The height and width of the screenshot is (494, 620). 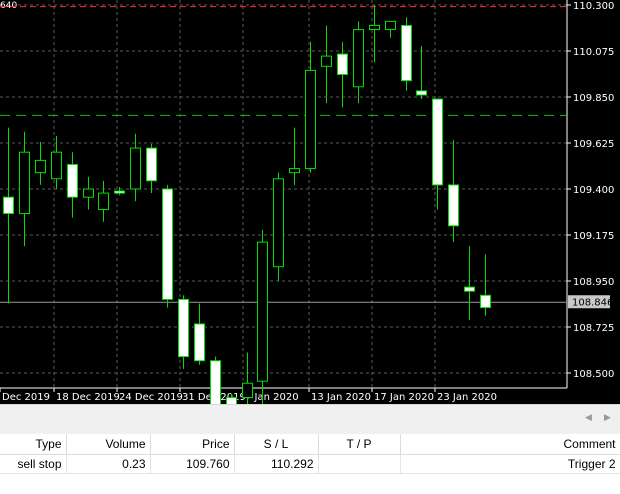 I want to click on order-volume: 0.23, so click(x=108, y=464).